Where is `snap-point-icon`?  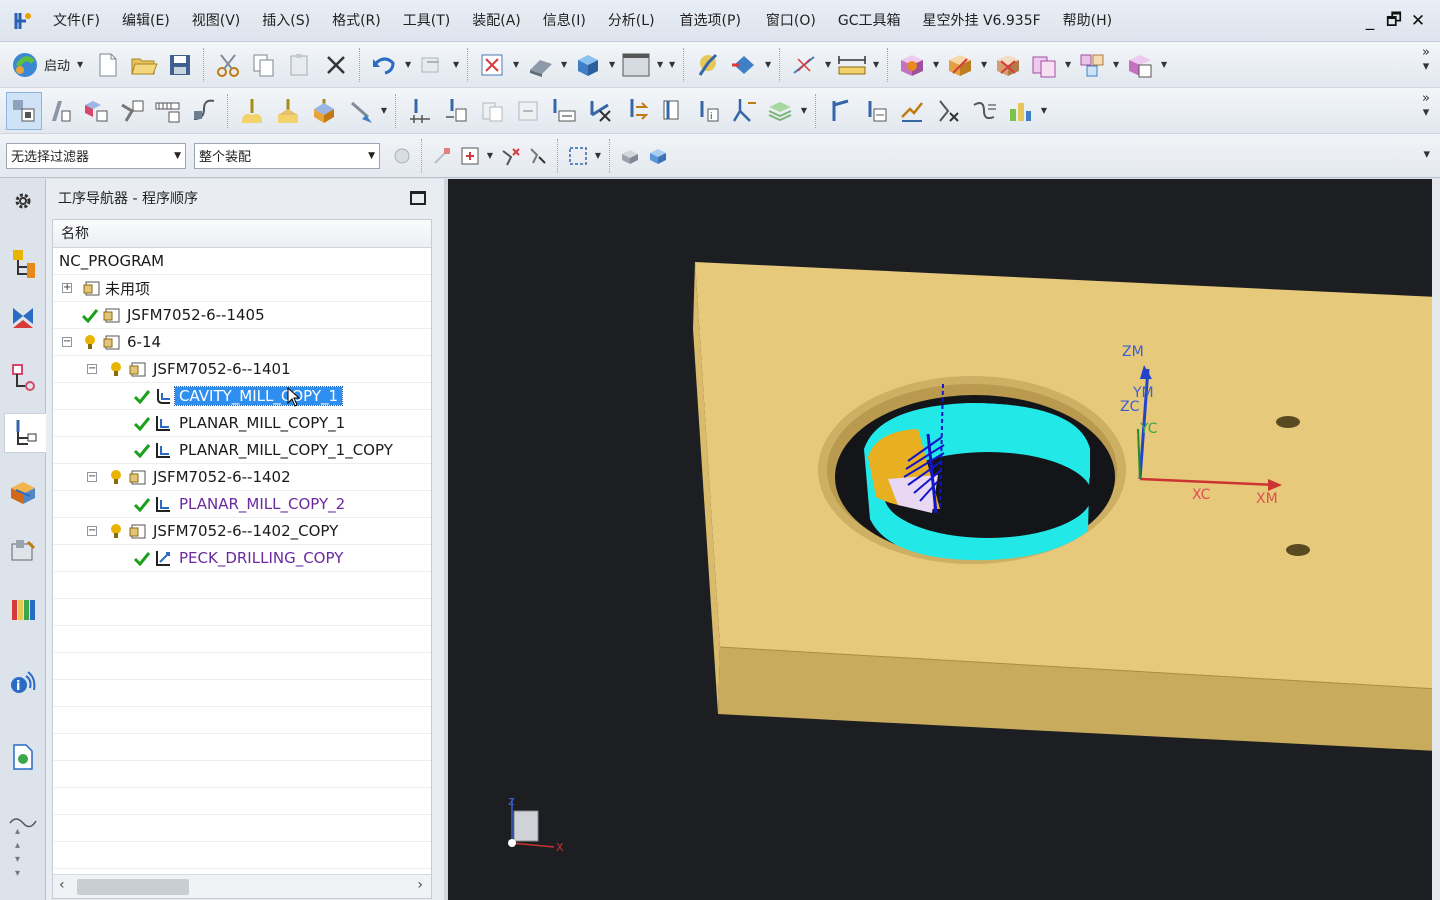 snap-point-icon is located at coordinates (510, 156).